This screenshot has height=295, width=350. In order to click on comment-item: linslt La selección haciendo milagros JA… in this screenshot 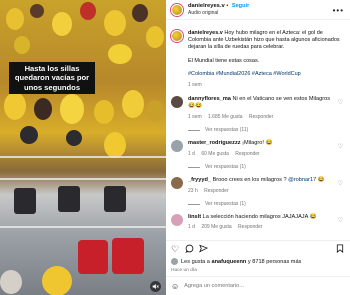, I will do `click(259, 222)`.